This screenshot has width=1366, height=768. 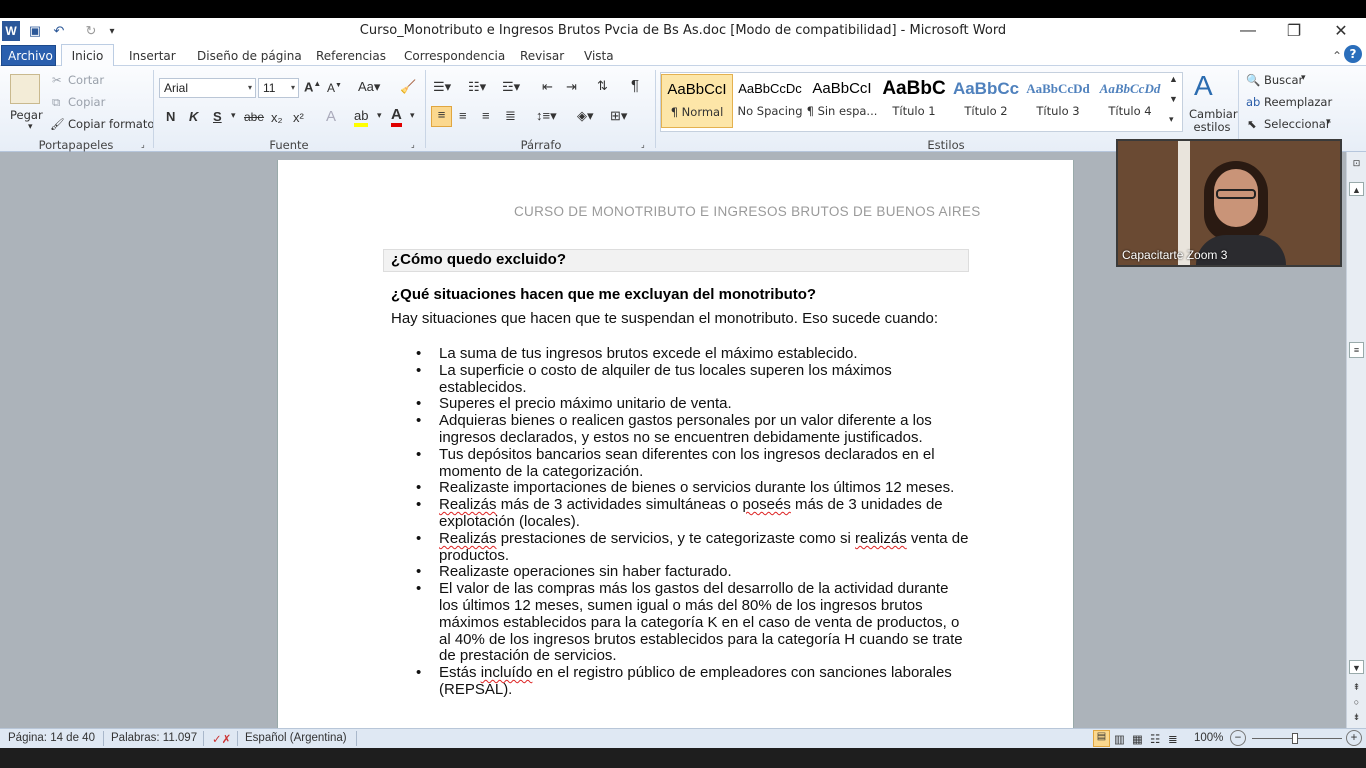 What do you see at coordinates (1294, 31) in the screenshot?
I see `restore-button: ❐` at bounding box center [1294, 31].